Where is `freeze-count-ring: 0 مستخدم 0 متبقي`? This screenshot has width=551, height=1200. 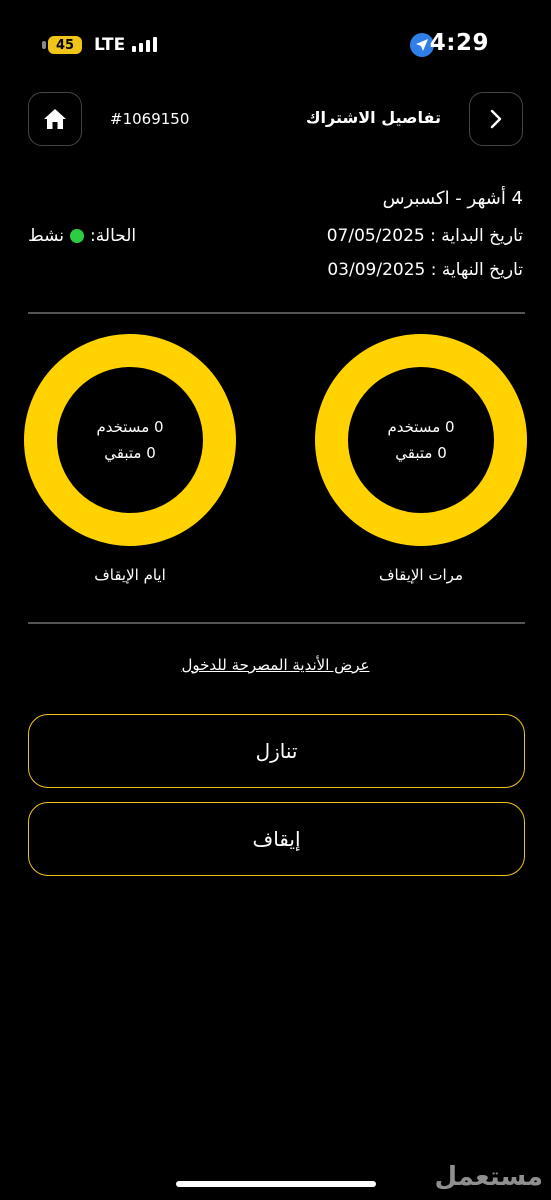 freeze-count-ring: 0 مستخدم 0 متبقي is located at coordinates (421, 440).